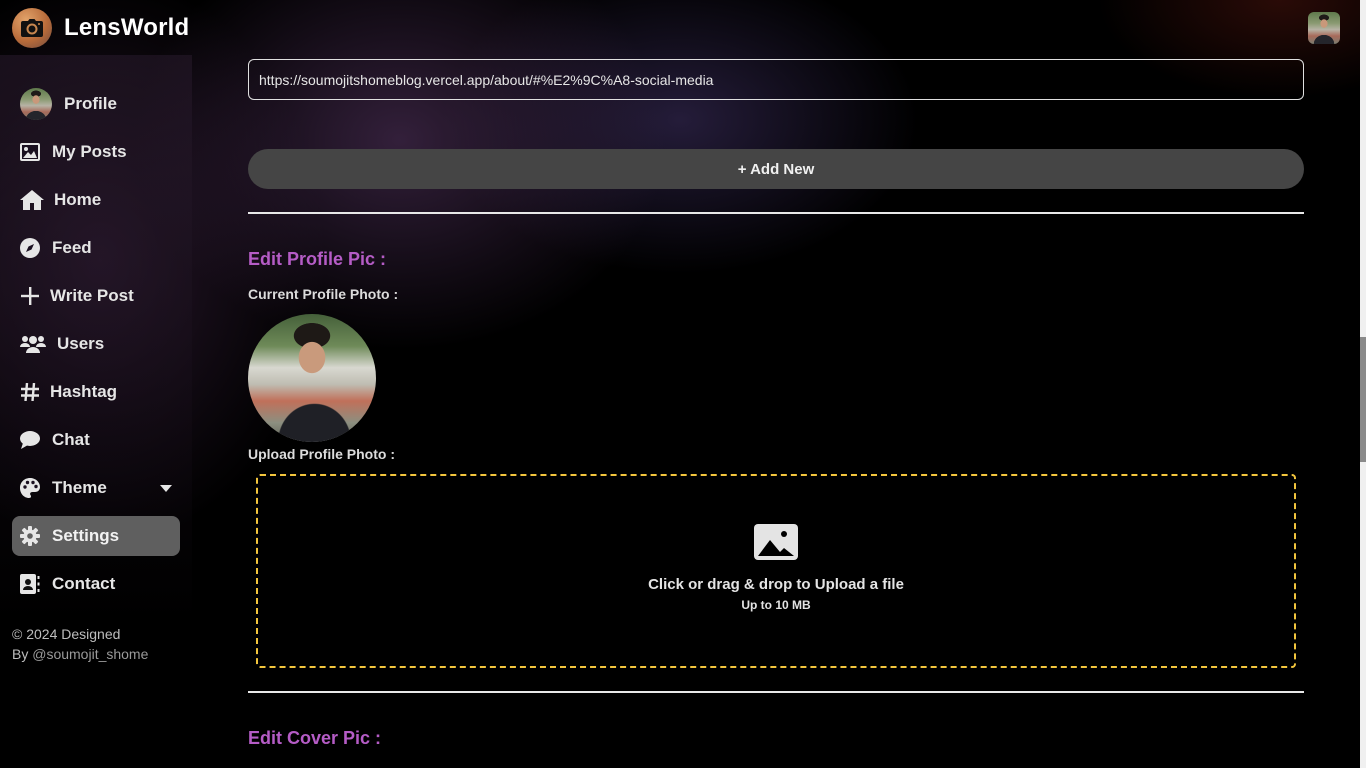 The width and height of the screenshot is (1366, 768). I want to click on sidebar-item-my-posts: My Posts, so click(96, 152).